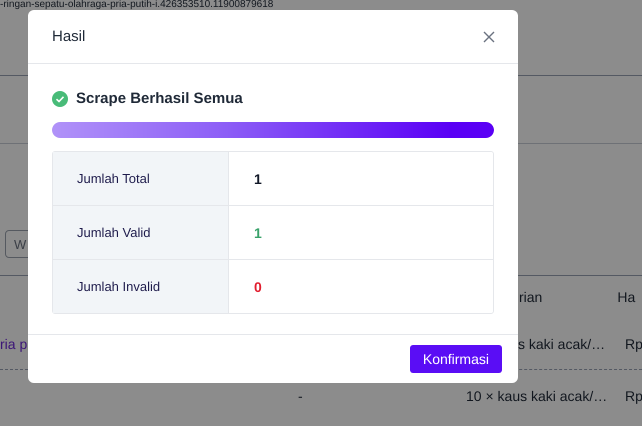 Image resolution: width=642 pixels, height=426 pixels. What do you see at coordinates (489, 36) in the screenshot?
I see `close-icon` at bounding box center [489, 36].